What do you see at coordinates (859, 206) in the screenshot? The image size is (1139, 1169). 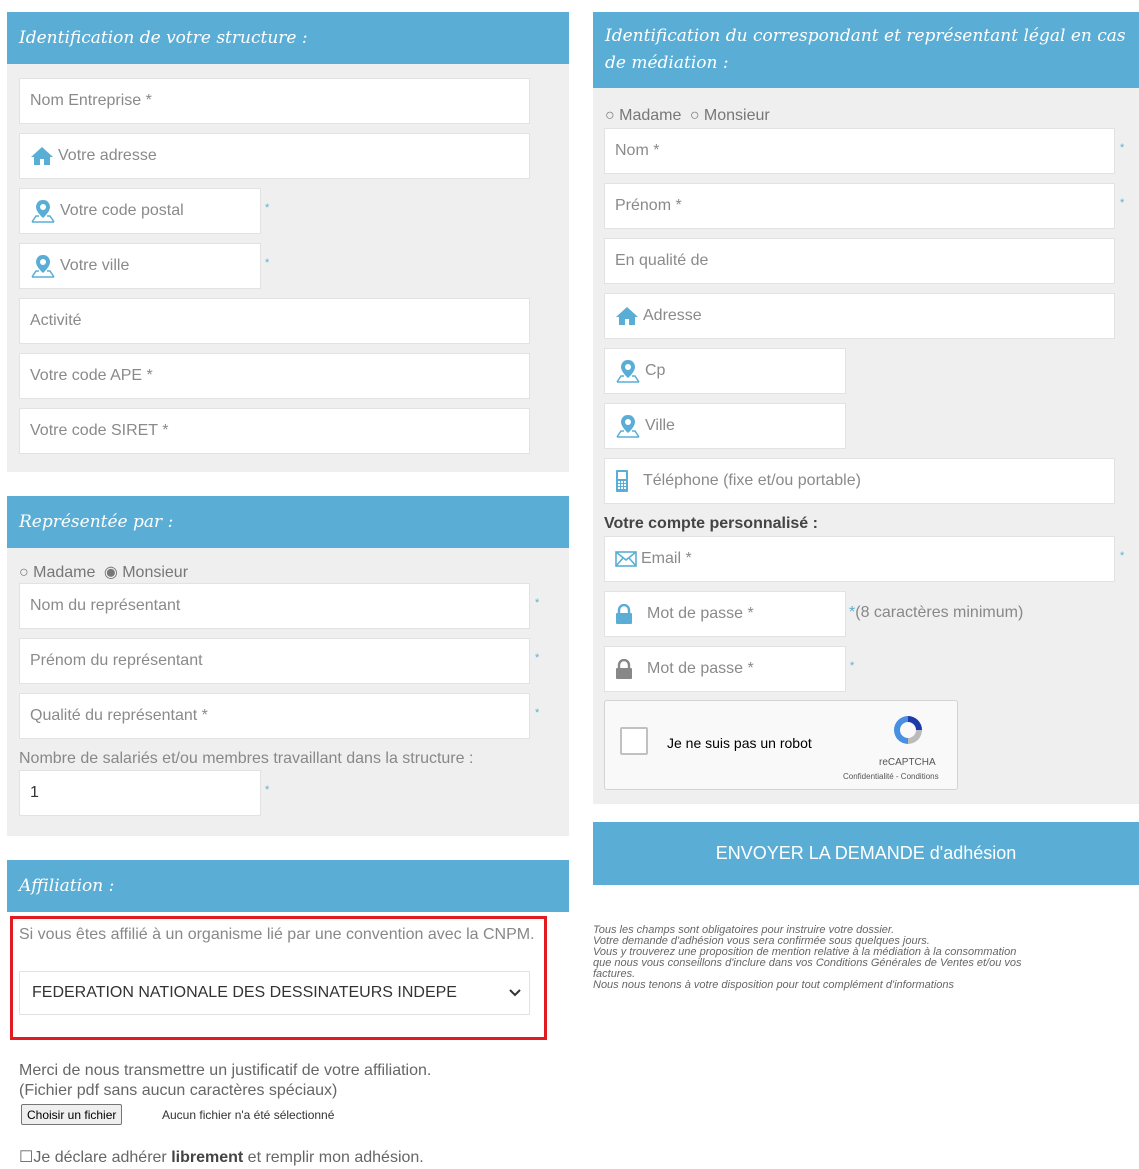 I see `correspondant-firstname-input: Prénom *` at bounding box center [859, 206].